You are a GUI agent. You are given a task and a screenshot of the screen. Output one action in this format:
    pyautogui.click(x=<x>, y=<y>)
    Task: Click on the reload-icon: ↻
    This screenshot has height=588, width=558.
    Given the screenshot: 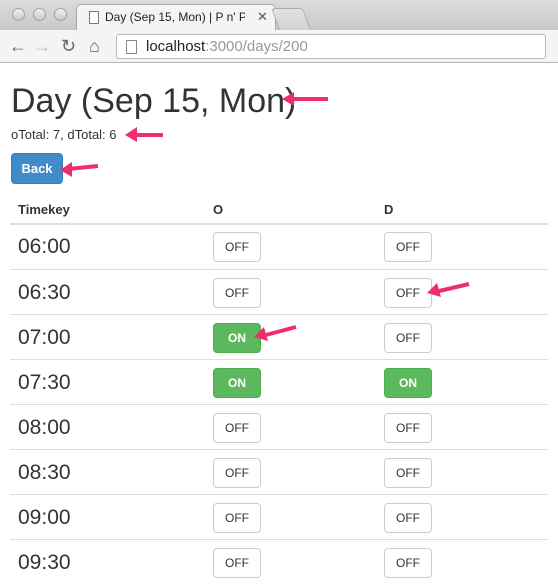 What is the action you would take?
    pyautogui.click(x=68, y=46)
    